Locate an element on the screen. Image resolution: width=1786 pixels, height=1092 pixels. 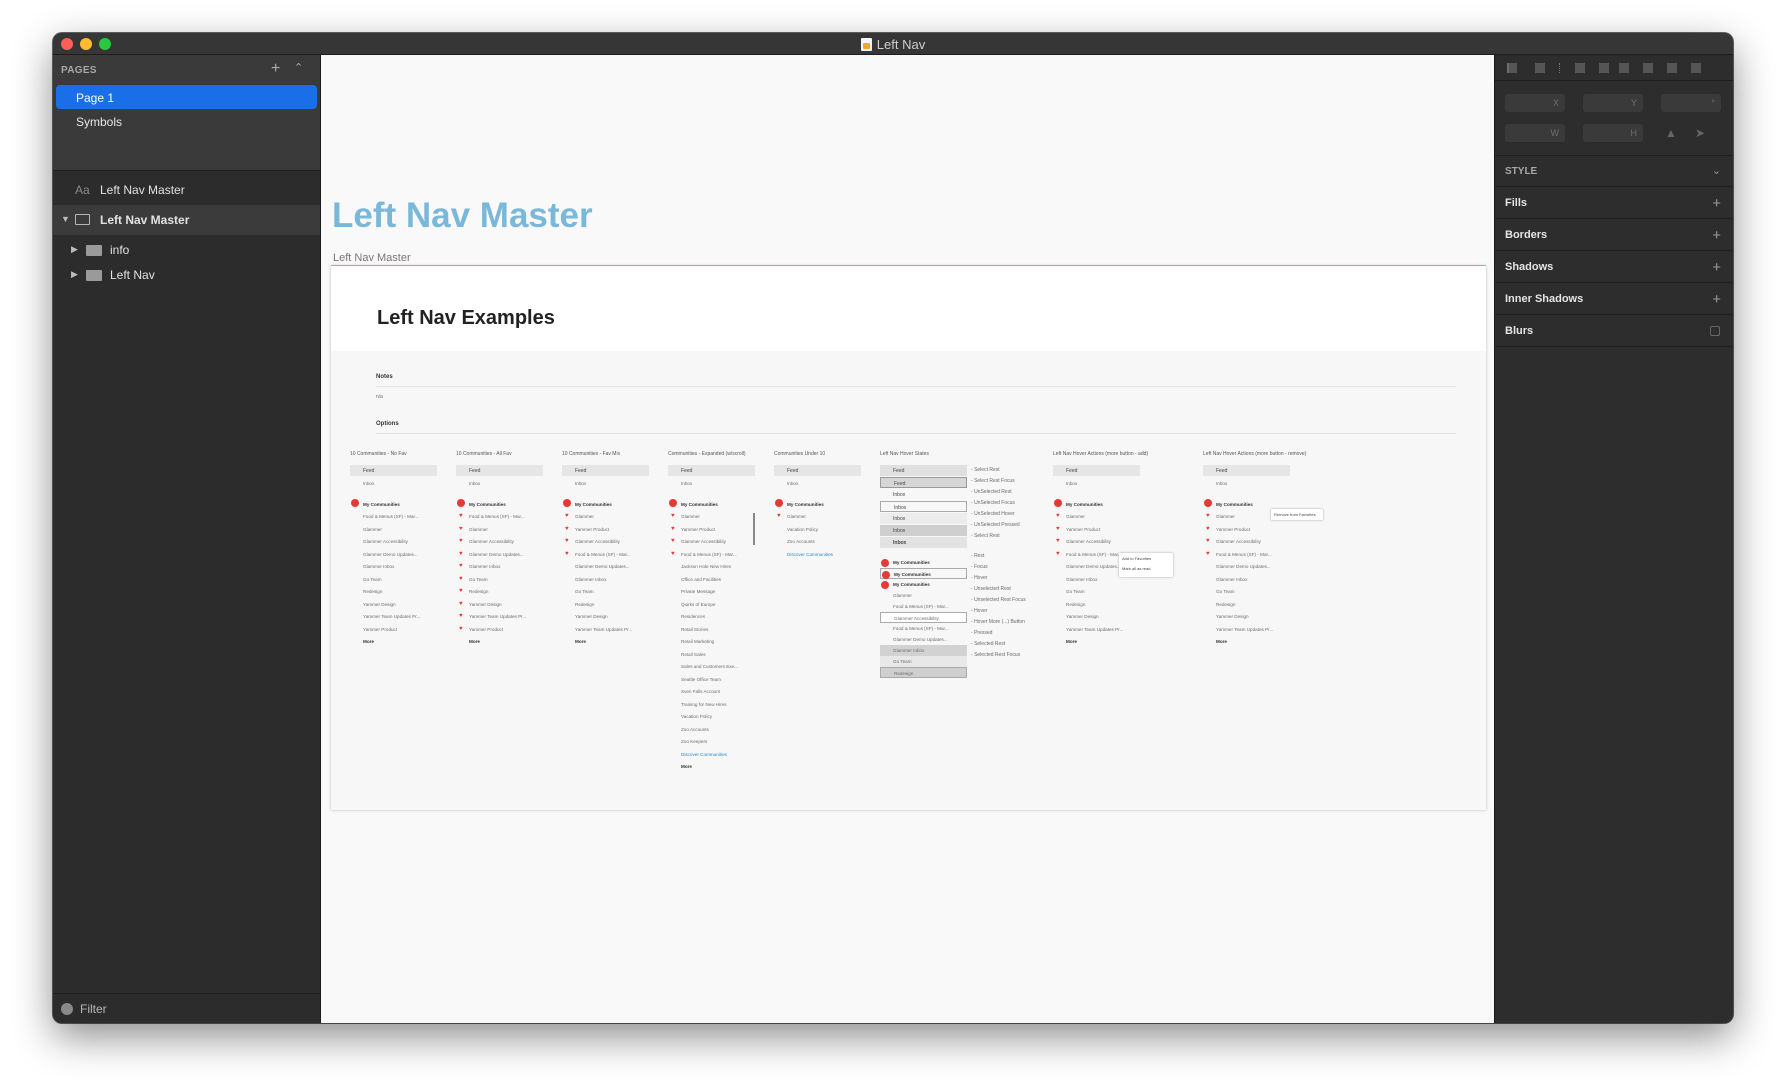
layer-text-left-nav-master: Aa Left Nav Master is located at coordinates (186, 190).